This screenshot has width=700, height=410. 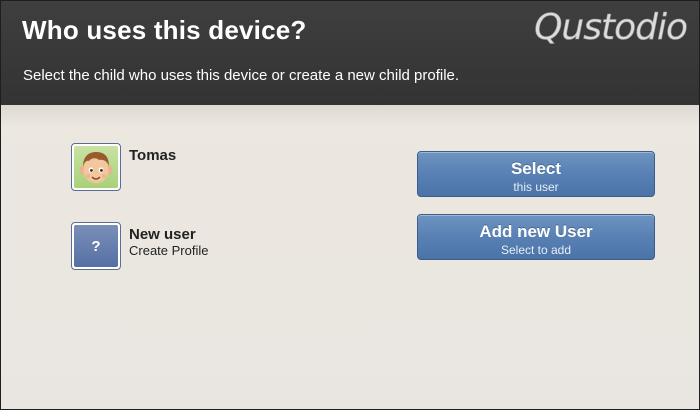 I want to click on add-new-user-button: Add new User Select to add, so click(x=536, y=237).